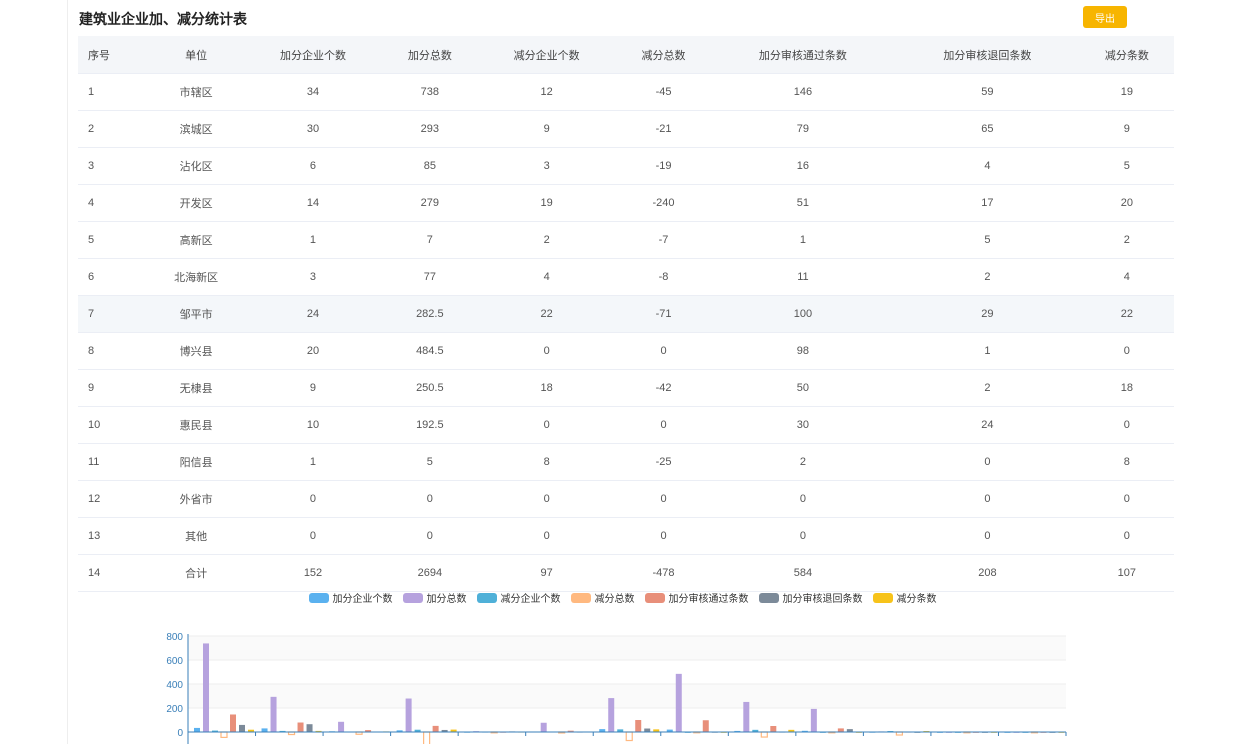 This screenshot has width=1245, height=744. I want to click on table-cell: 14, so click(113, 573).